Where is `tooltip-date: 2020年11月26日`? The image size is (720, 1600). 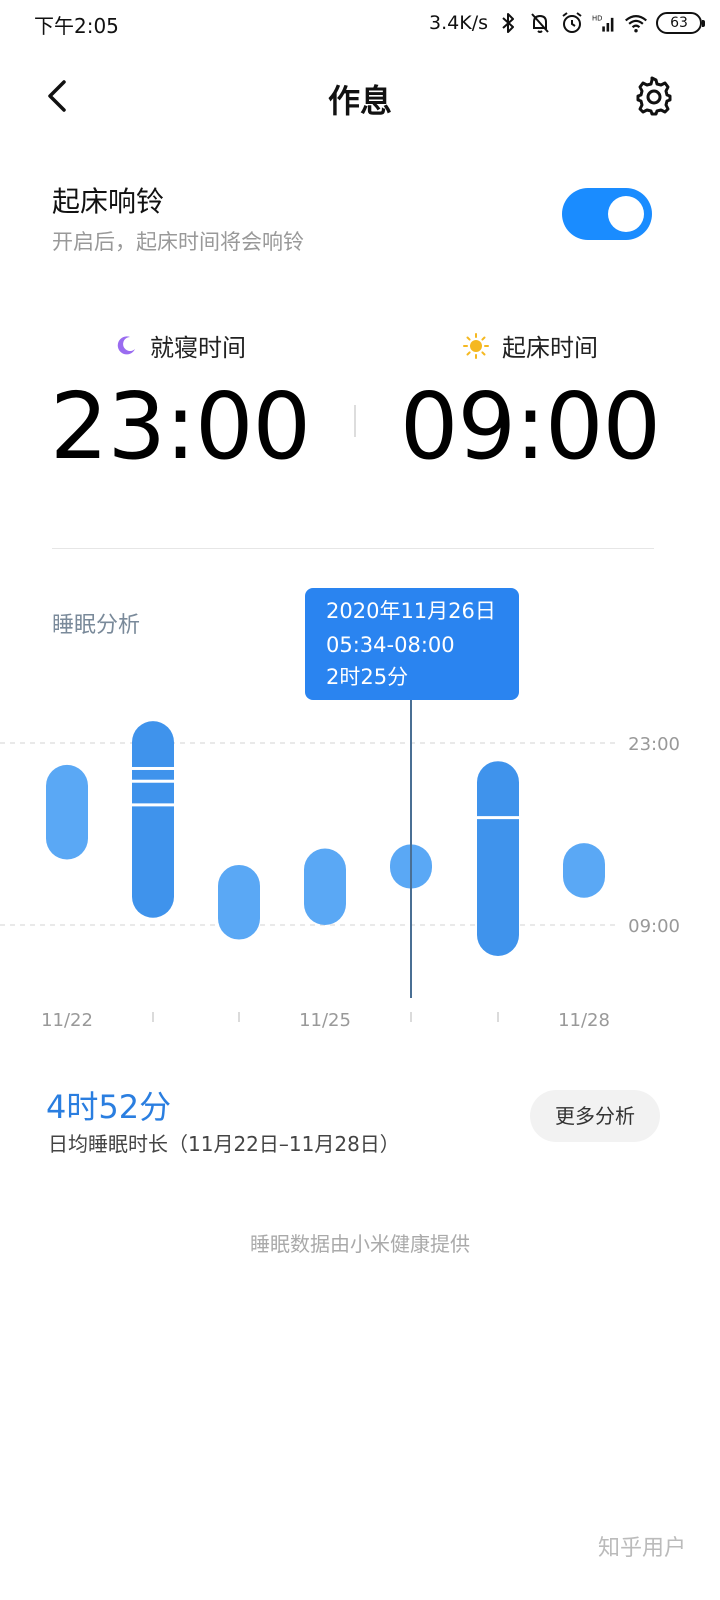
tooltip-date: 2020年11月26日 is located at coordinates (411, 611).